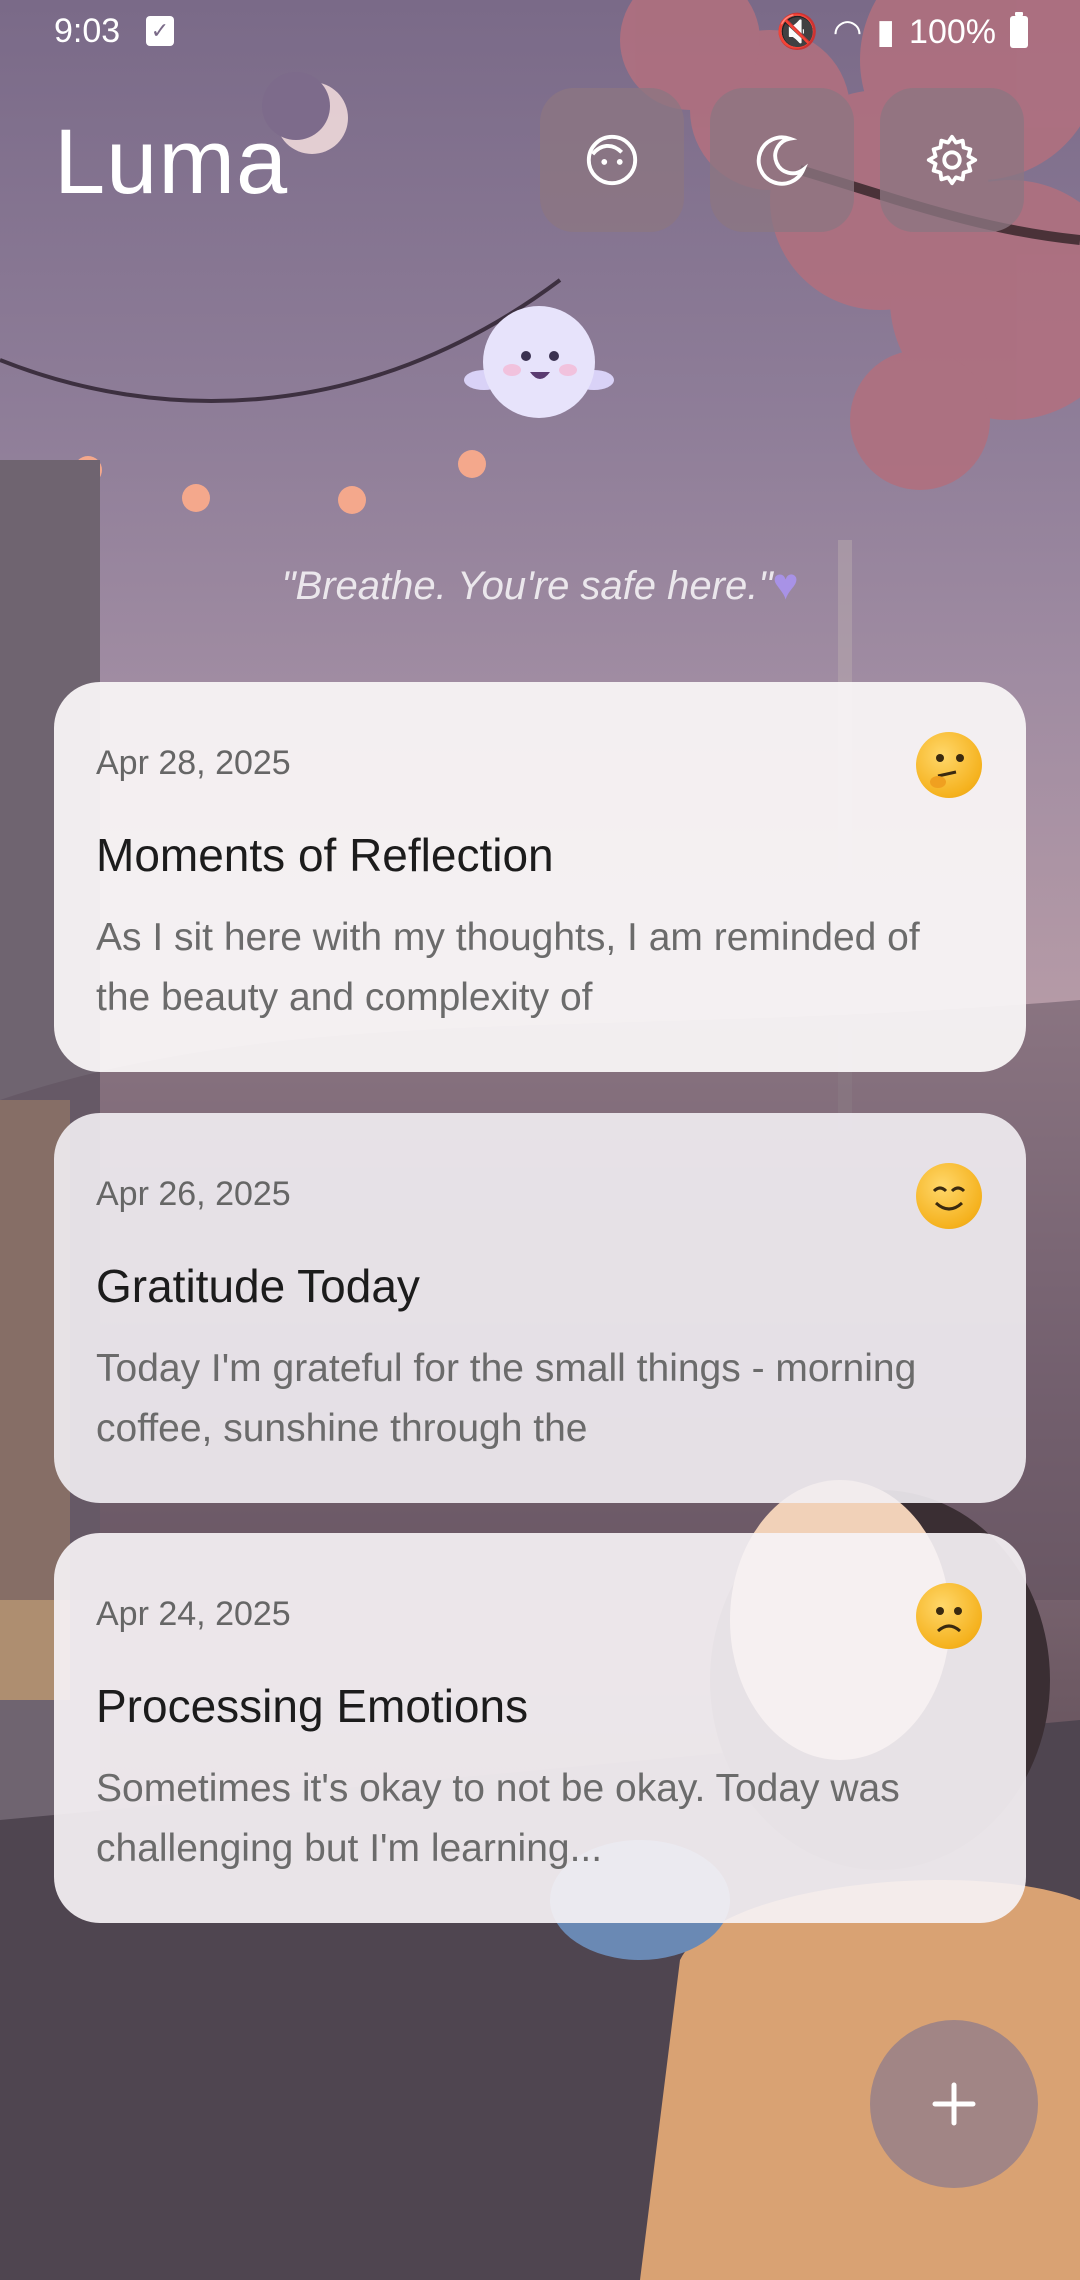  I want to click on new-entry-button, so click(954, 2104).